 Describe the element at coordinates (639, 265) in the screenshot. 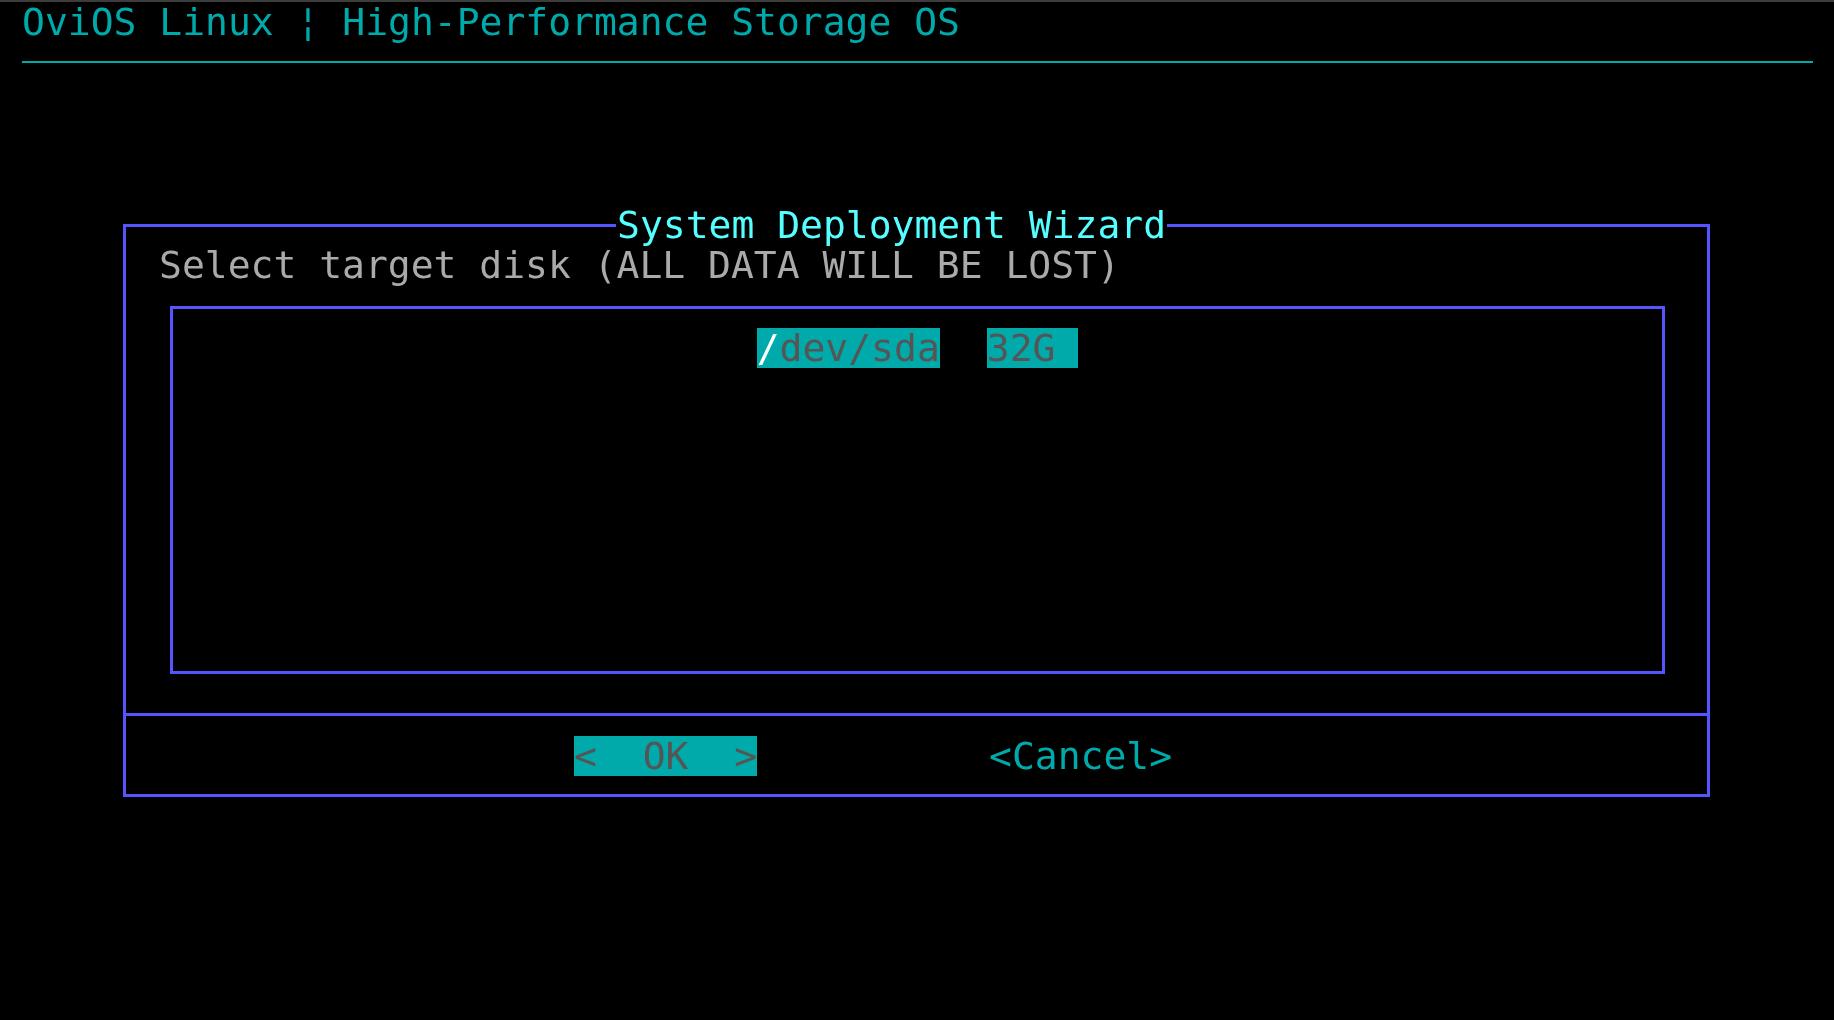

I see `dialog-prompt: Select target disk (ALL DATA WILL BE LOST)` at that location.